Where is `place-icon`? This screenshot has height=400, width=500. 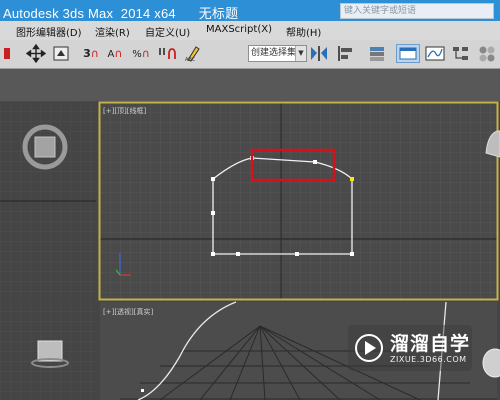 place-icon is located at coordinates (61, 53).